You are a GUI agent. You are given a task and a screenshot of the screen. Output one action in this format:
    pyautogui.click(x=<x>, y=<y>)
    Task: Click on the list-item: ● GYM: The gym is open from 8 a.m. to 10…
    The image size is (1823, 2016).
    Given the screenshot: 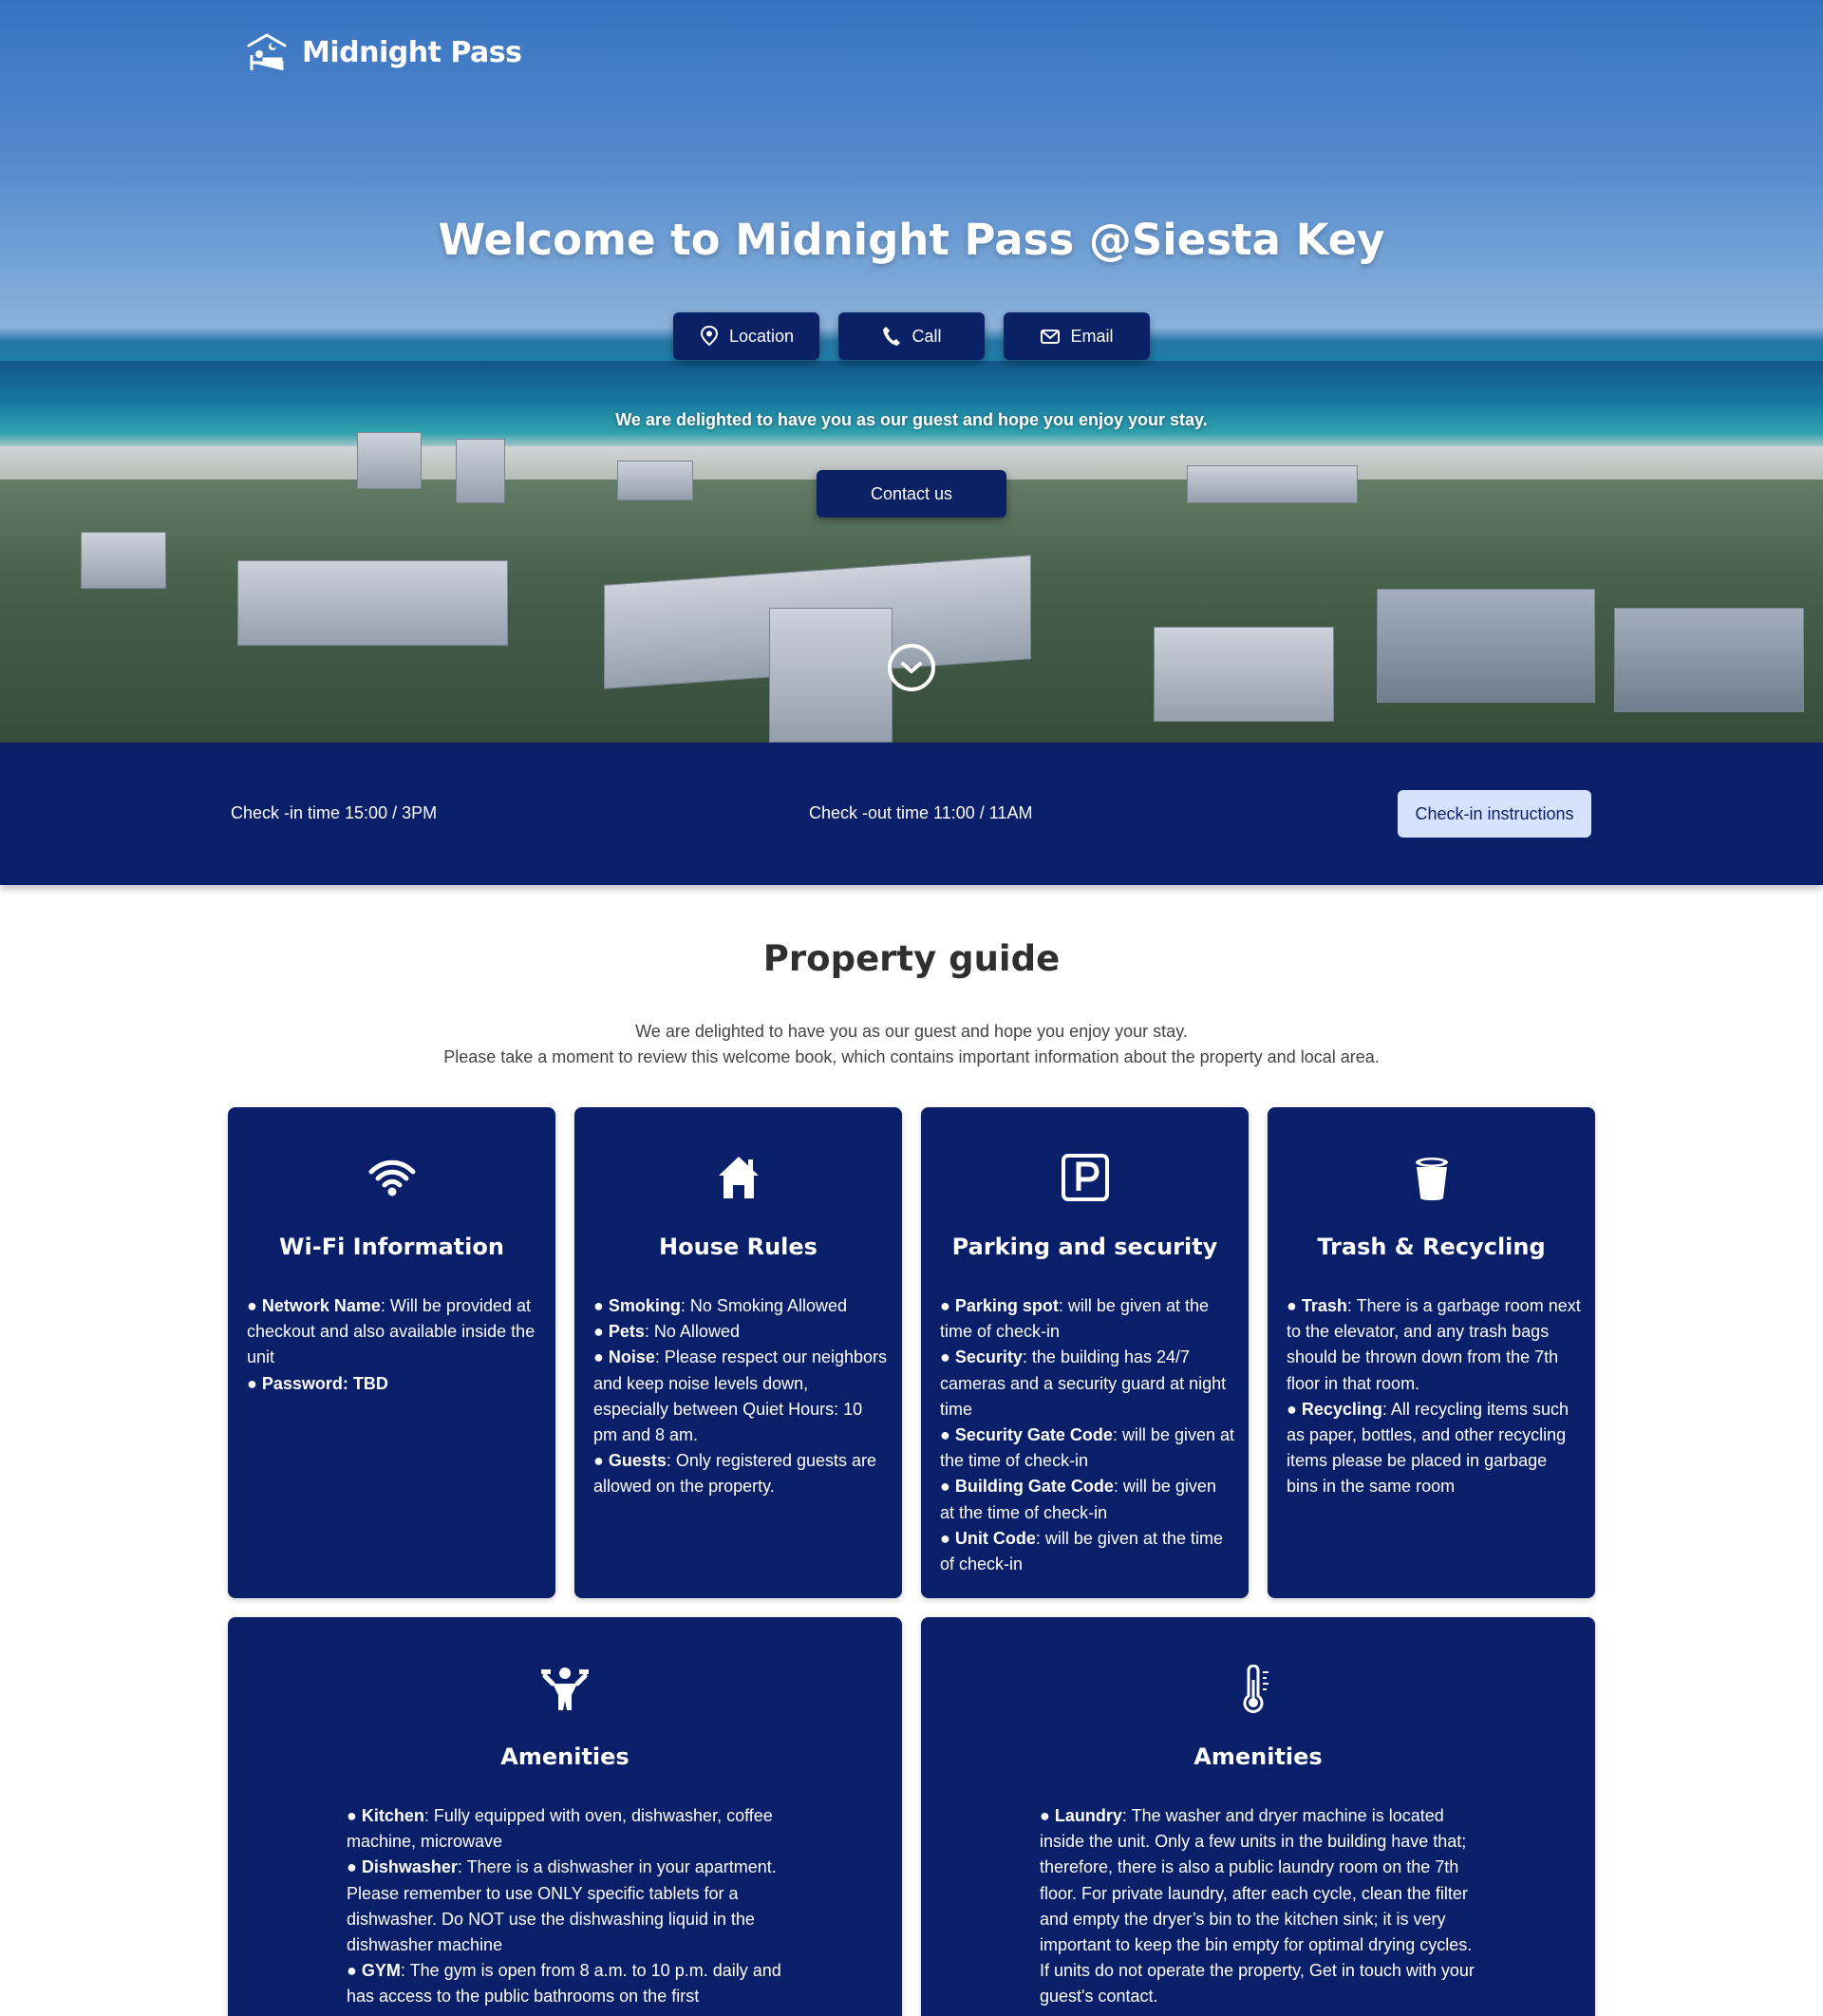 What is the action you would take?
    pyautogui.click(x=564, y=1984)
    